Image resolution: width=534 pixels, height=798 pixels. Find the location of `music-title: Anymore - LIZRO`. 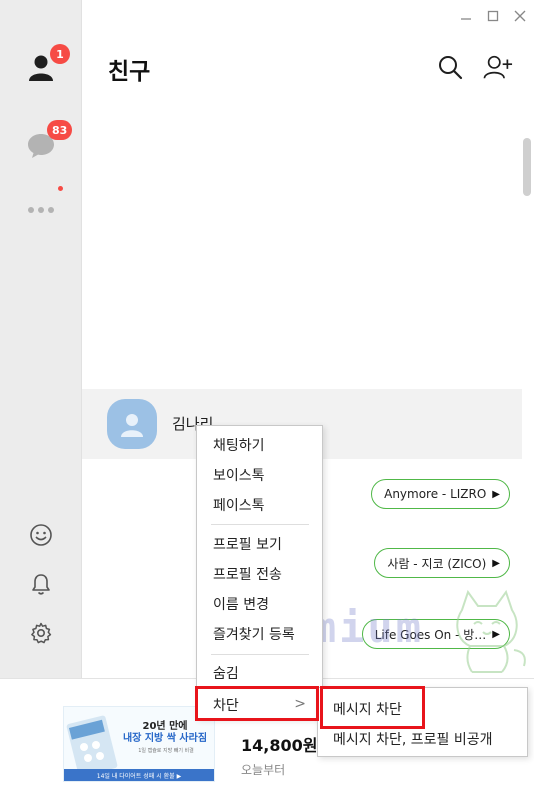

music-title: Anymore - LIZRO is located at coordinates (435, 494).